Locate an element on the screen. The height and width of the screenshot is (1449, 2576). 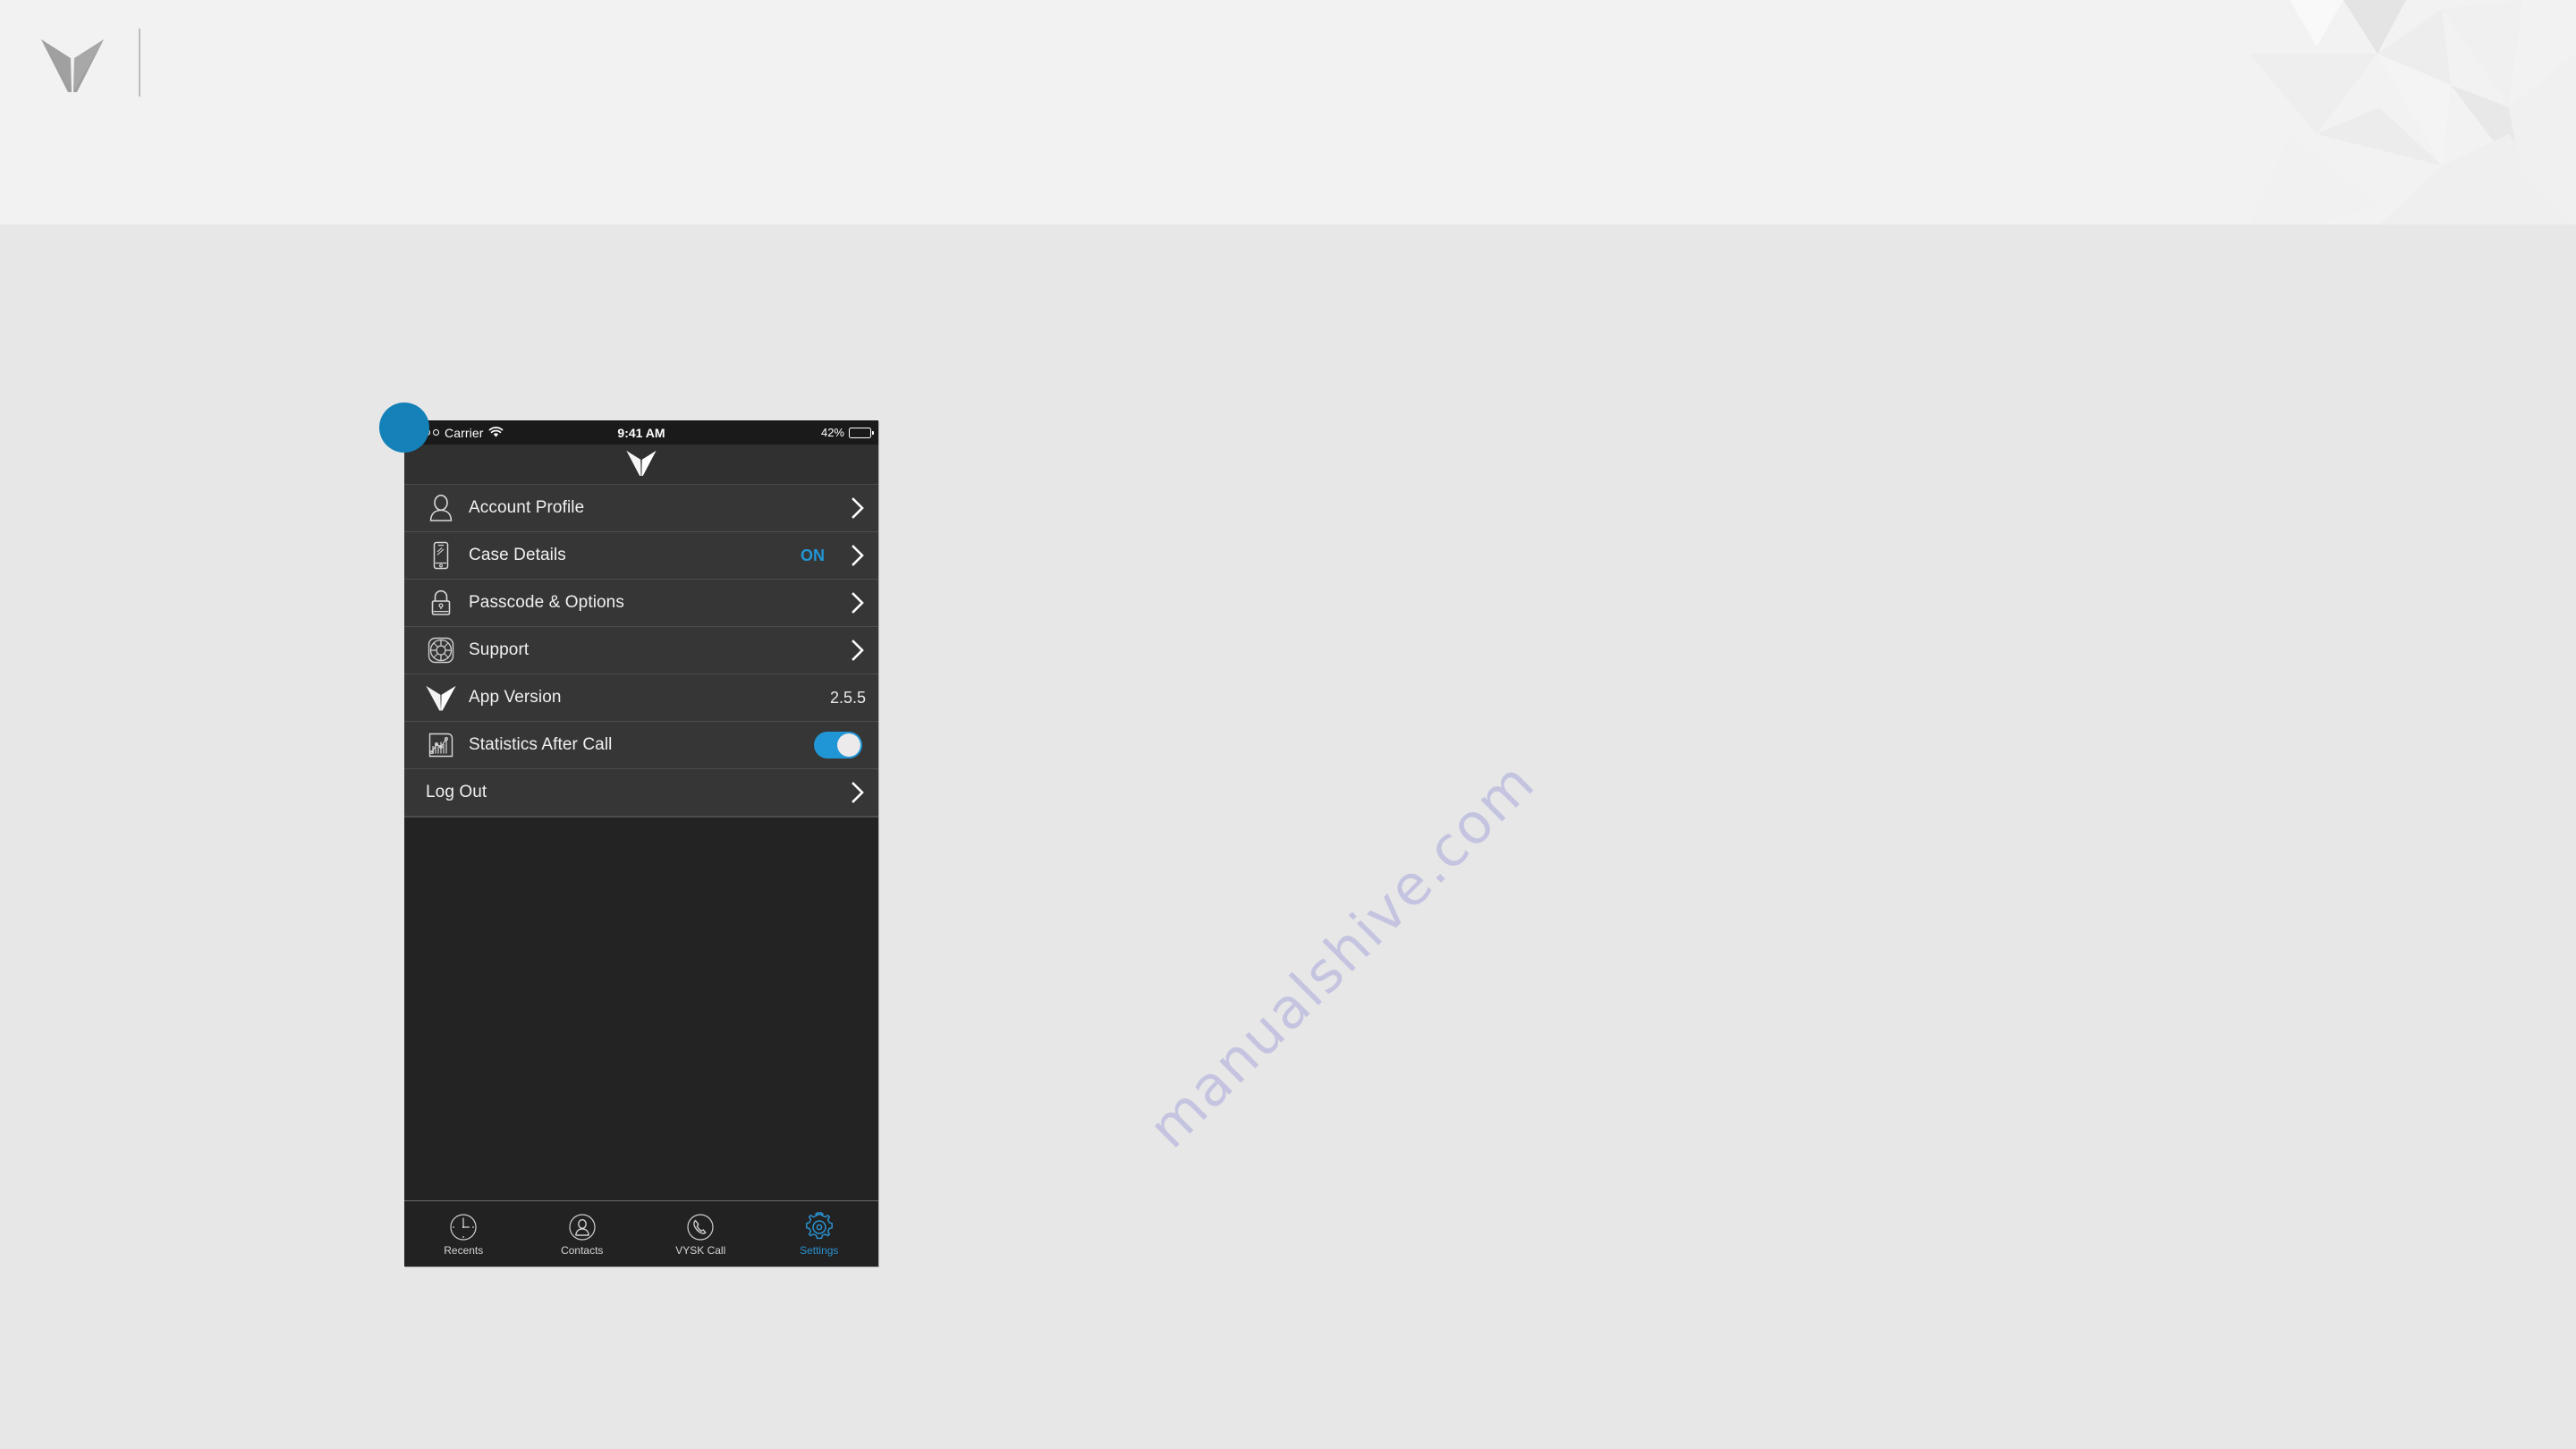
clock-icon is located at coordinates (463, 1227).